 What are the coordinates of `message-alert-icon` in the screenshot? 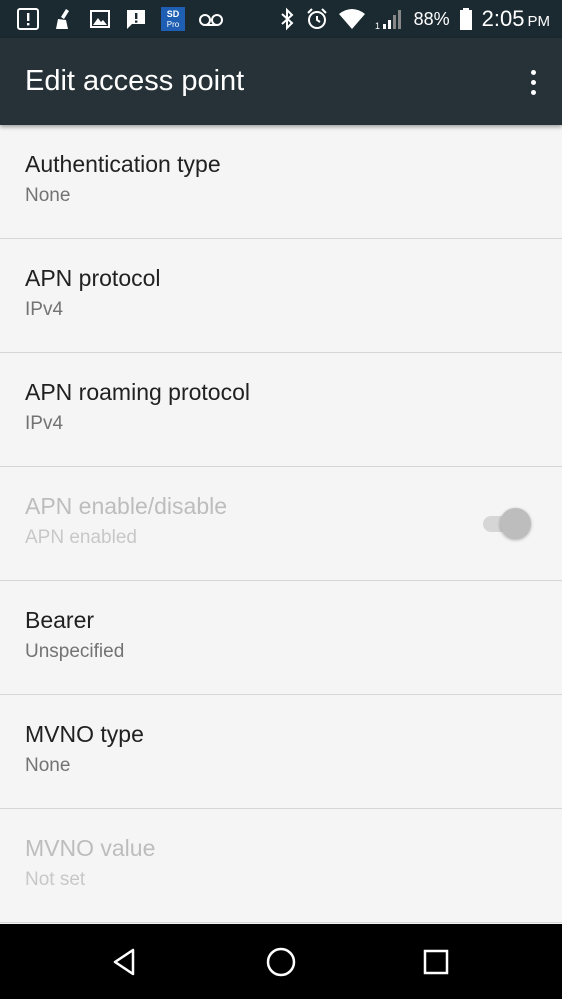 It's located at (136, 19).